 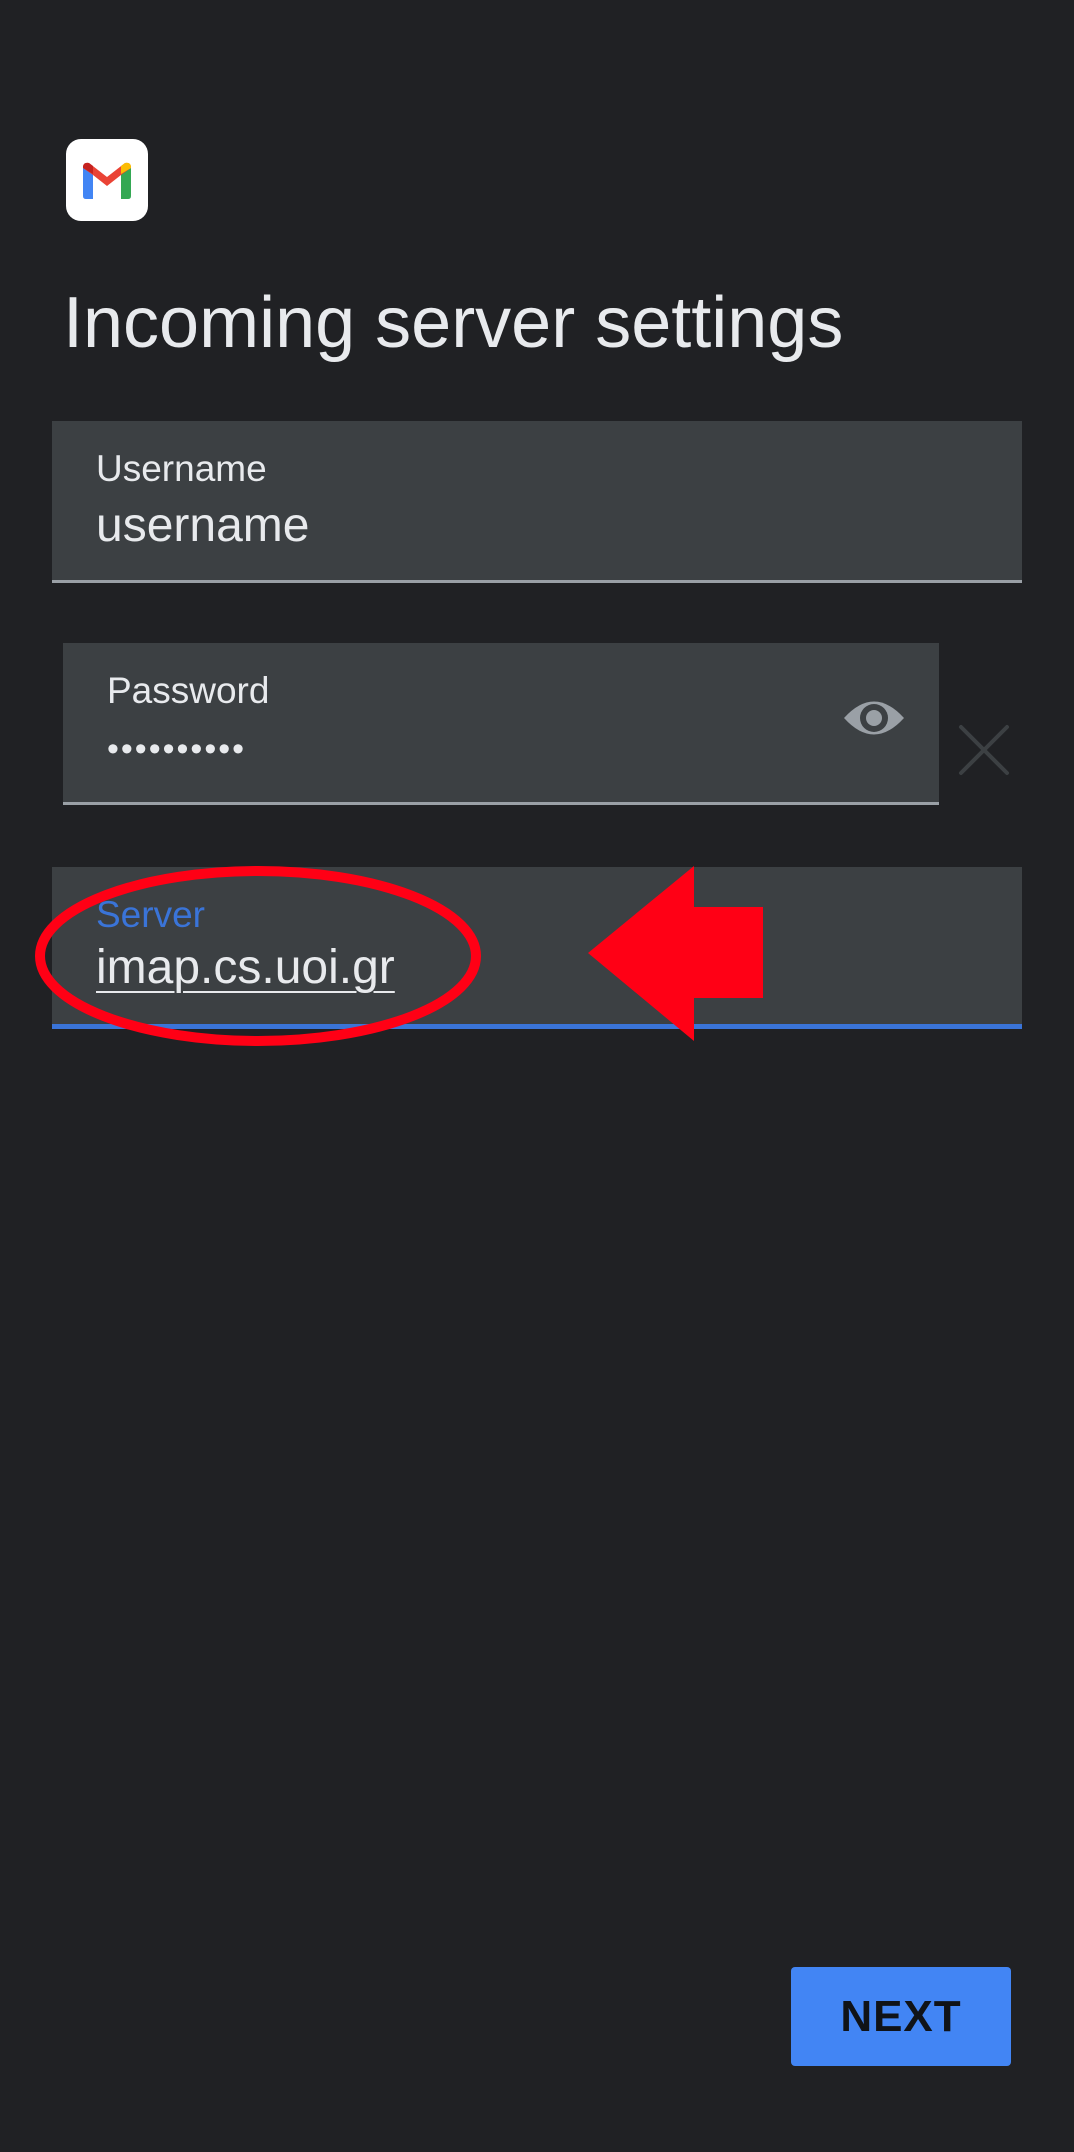 I want to click on password-label: Password, so click(x=188, y=690).